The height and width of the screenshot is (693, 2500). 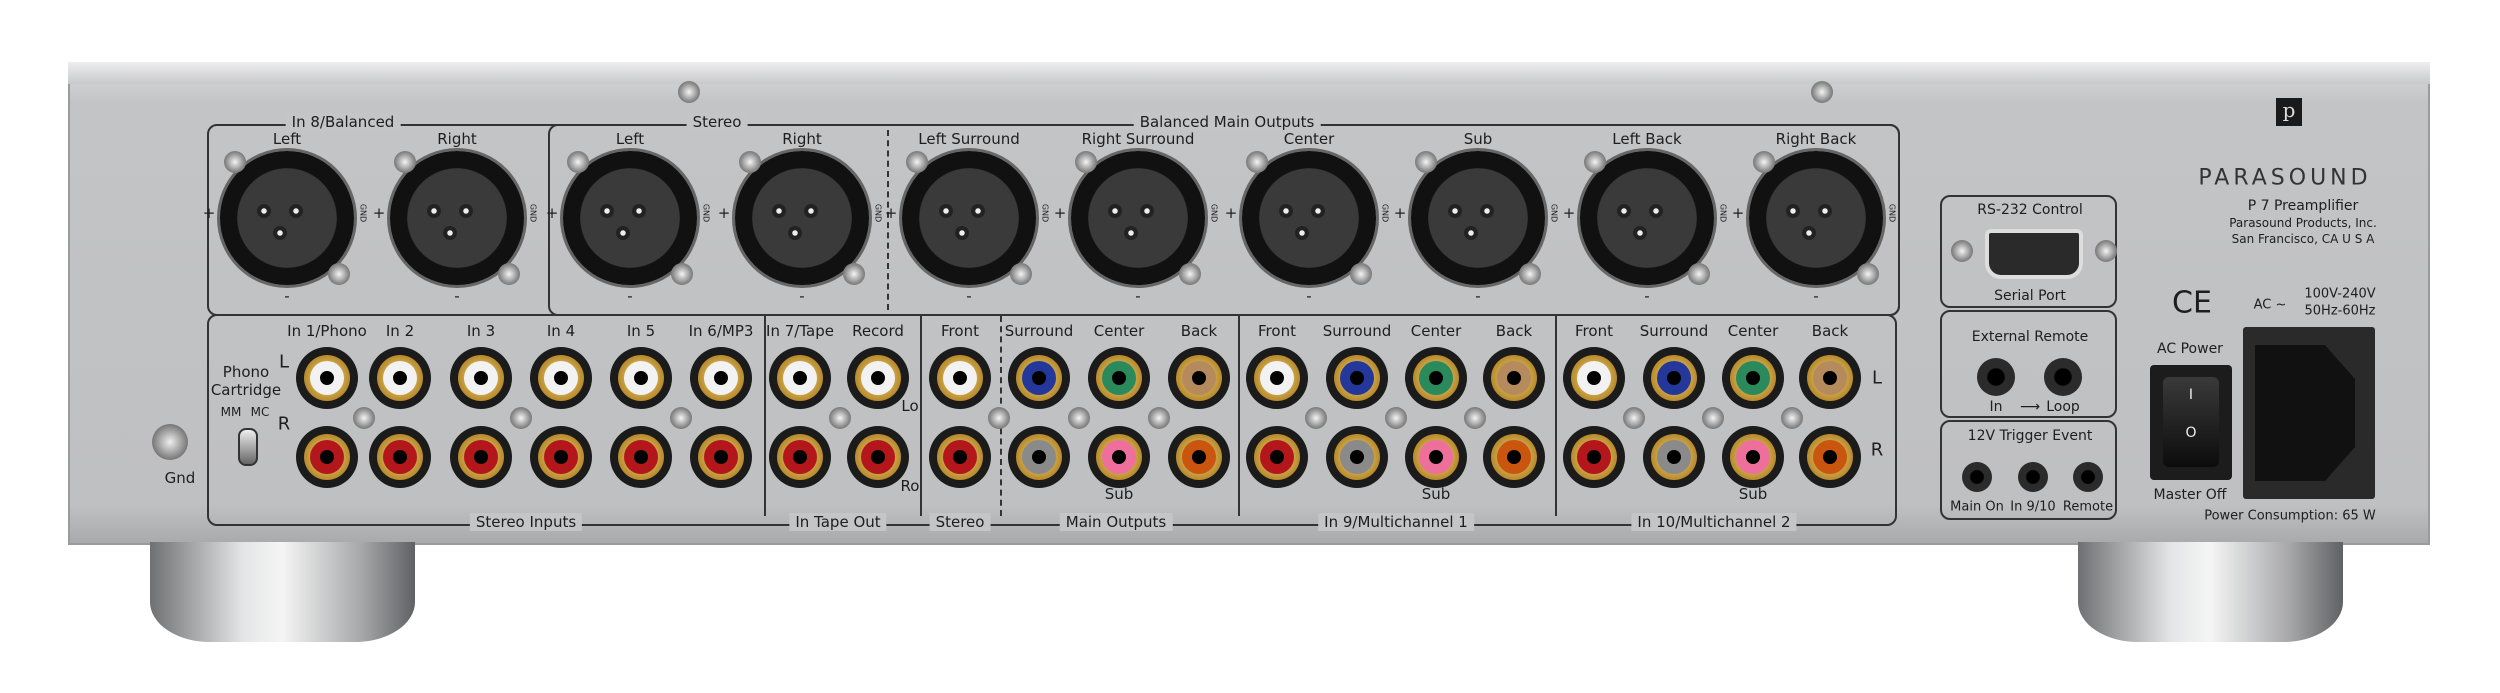 What do you see at coordinates (910, 486) in the screenshot?
I see `ro-label: Ro` at bounding box center [910, 486].